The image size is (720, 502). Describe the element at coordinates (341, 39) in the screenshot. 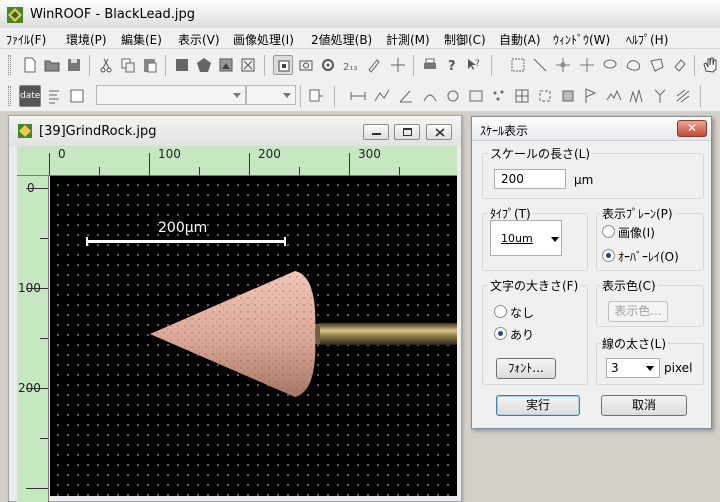

I see `menu-binary-processing: 2値処理(B)` at that location.